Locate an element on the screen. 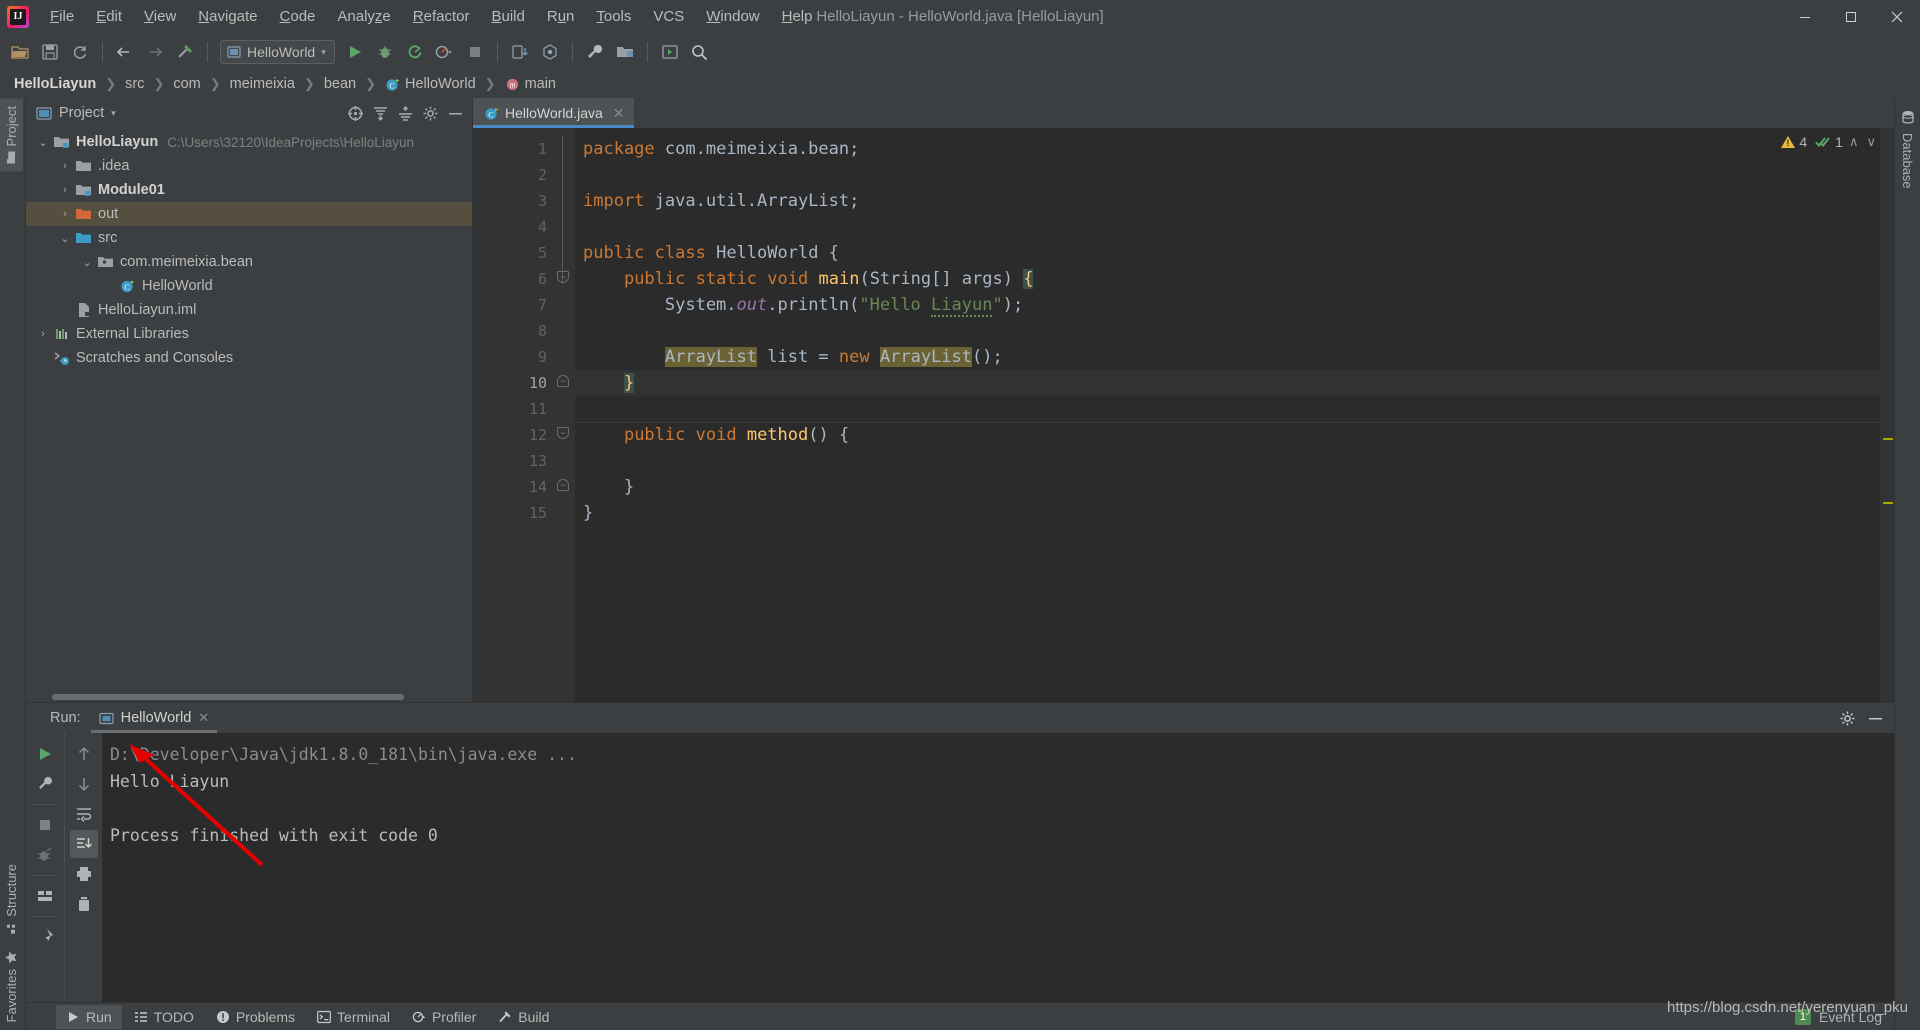 The width and height of the screenshot is (1920, 1030). menu-item-edit: Edit is located at coordinates (109, 17).